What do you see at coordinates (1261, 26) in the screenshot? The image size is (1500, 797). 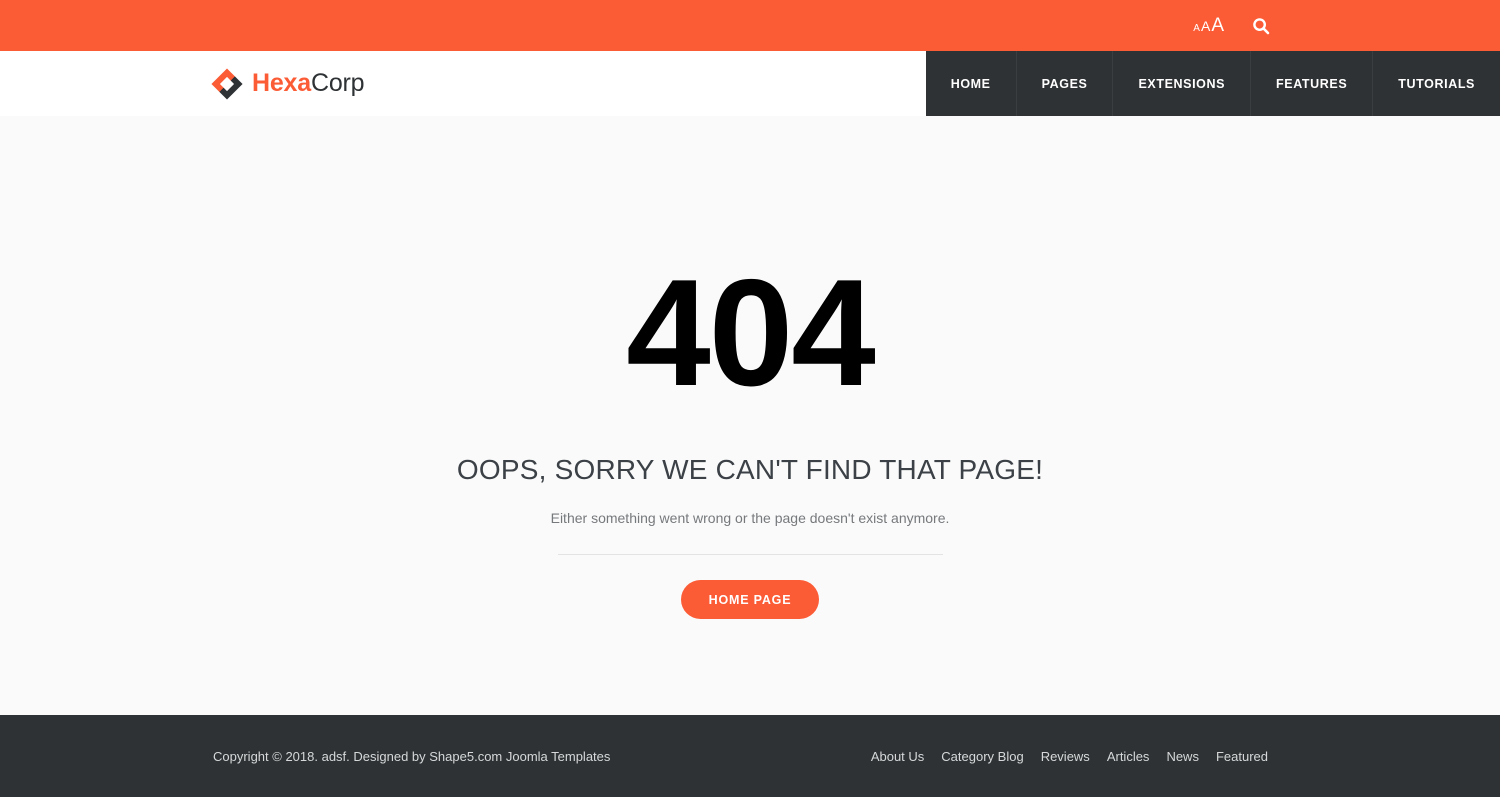 I see `search-icon` at bounding box center [1261, 26].